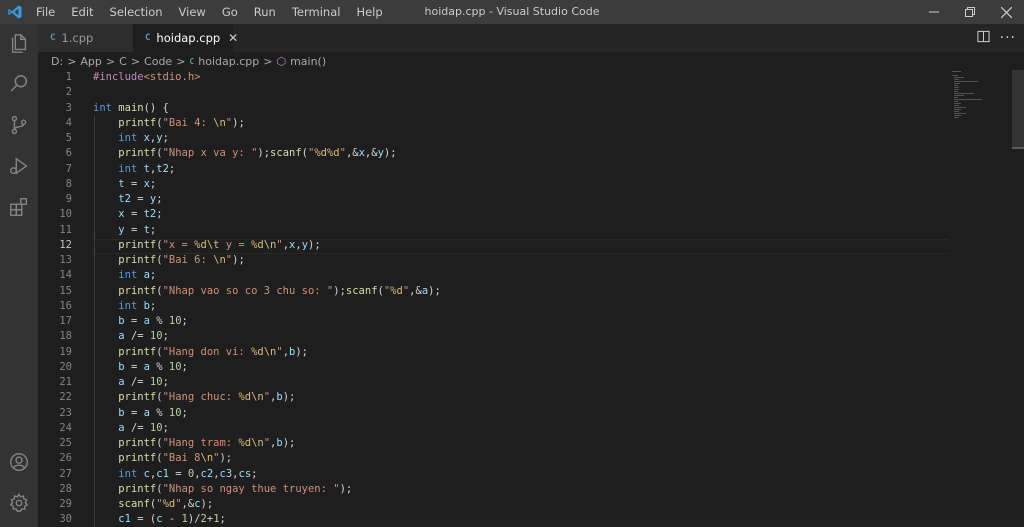  I want to click on line-number: 28, so click(65, 488).